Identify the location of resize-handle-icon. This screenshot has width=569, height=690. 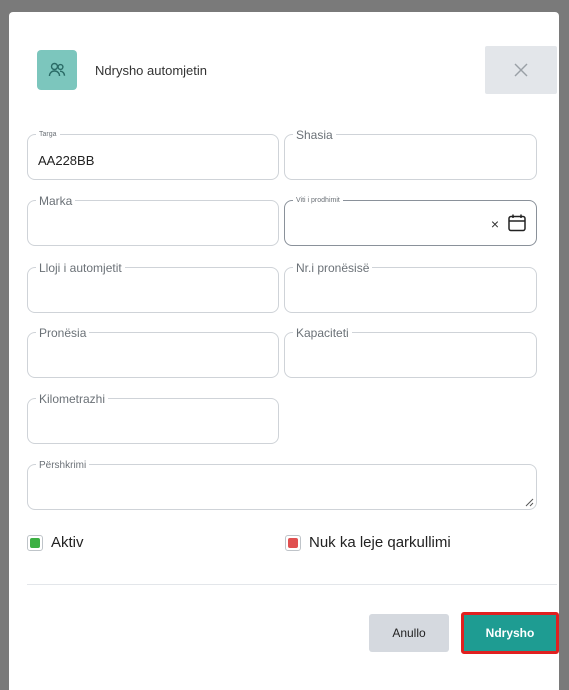
(529, 502).